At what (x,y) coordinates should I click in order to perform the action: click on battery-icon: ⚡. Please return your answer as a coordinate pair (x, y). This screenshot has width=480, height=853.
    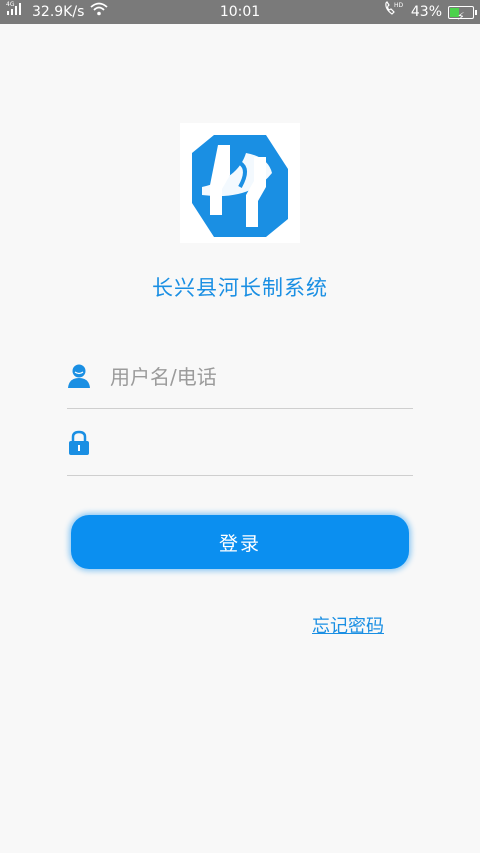
    Looking at the image, I should click on (462, 14).